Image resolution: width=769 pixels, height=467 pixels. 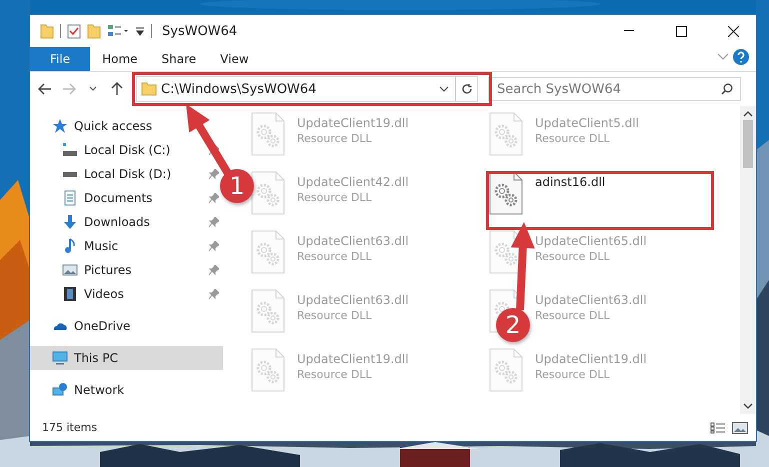 I want to click on scrollbar-thumb, so click(x=748, y=144).